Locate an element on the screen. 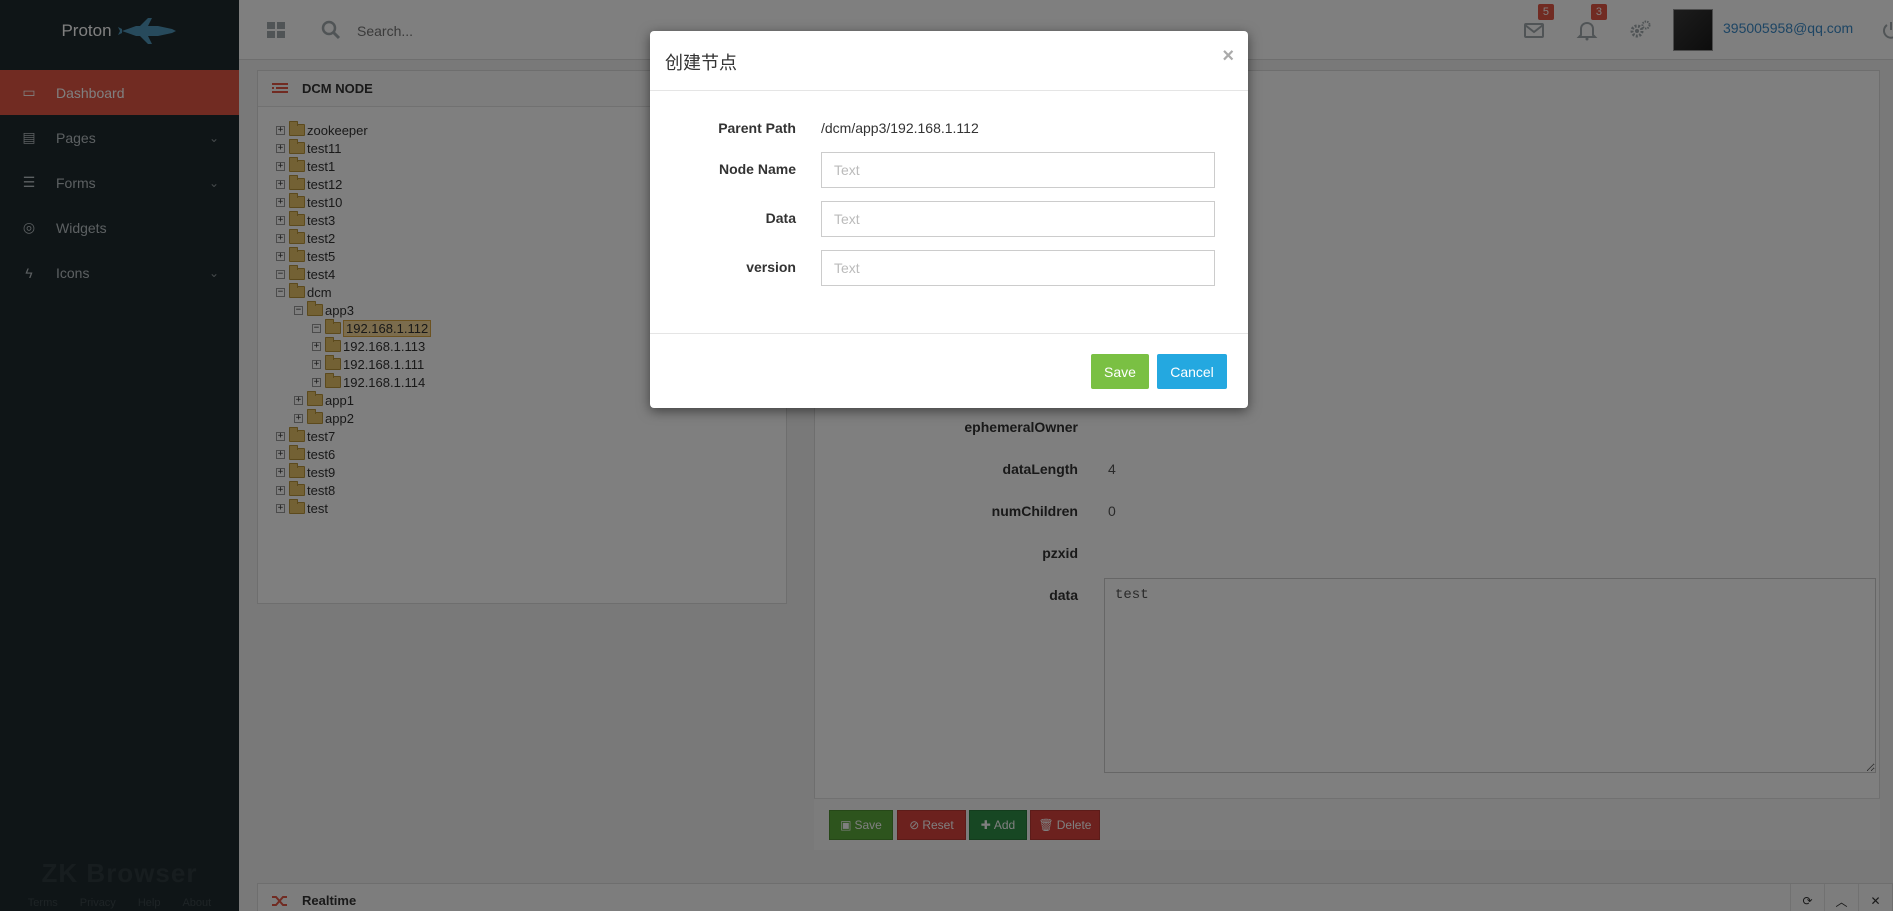 This screenshot has height=911, width=1893. parent-path-value: /dcm/app3/192.168.1.112 is located at coordinates (900, 128).